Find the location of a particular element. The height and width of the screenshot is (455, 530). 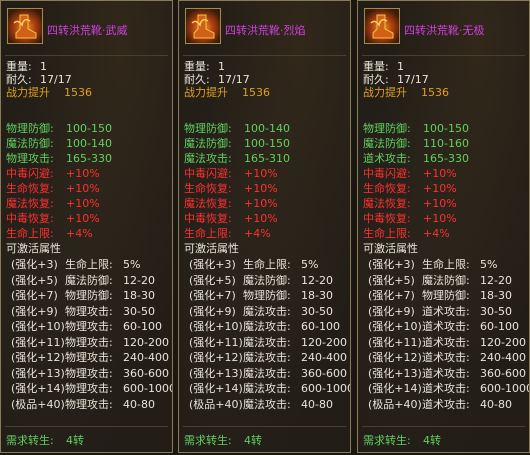

special-stat-row: 中毒恢复: +10% is located at coordinates (86, 218).